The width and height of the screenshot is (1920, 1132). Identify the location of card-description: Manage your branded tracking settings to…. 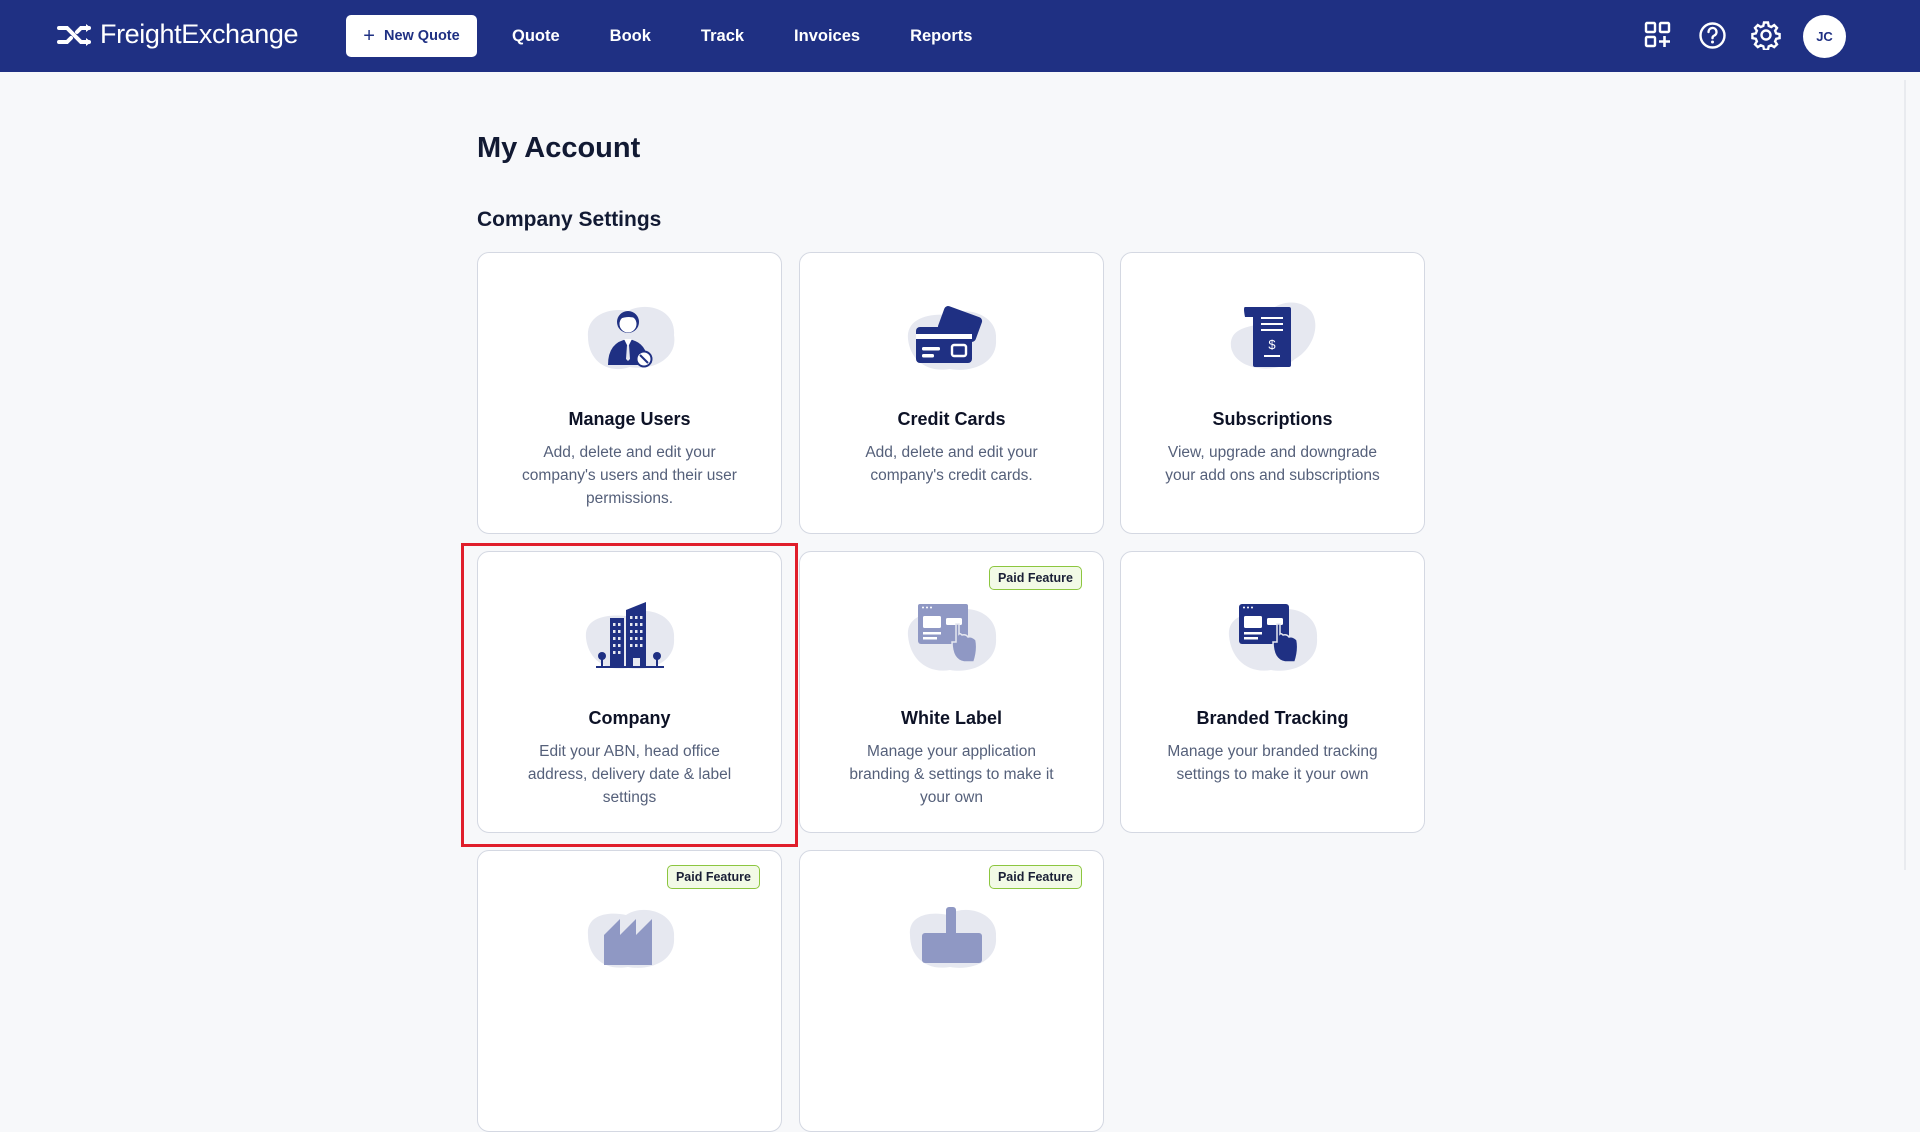
(1272, 763).